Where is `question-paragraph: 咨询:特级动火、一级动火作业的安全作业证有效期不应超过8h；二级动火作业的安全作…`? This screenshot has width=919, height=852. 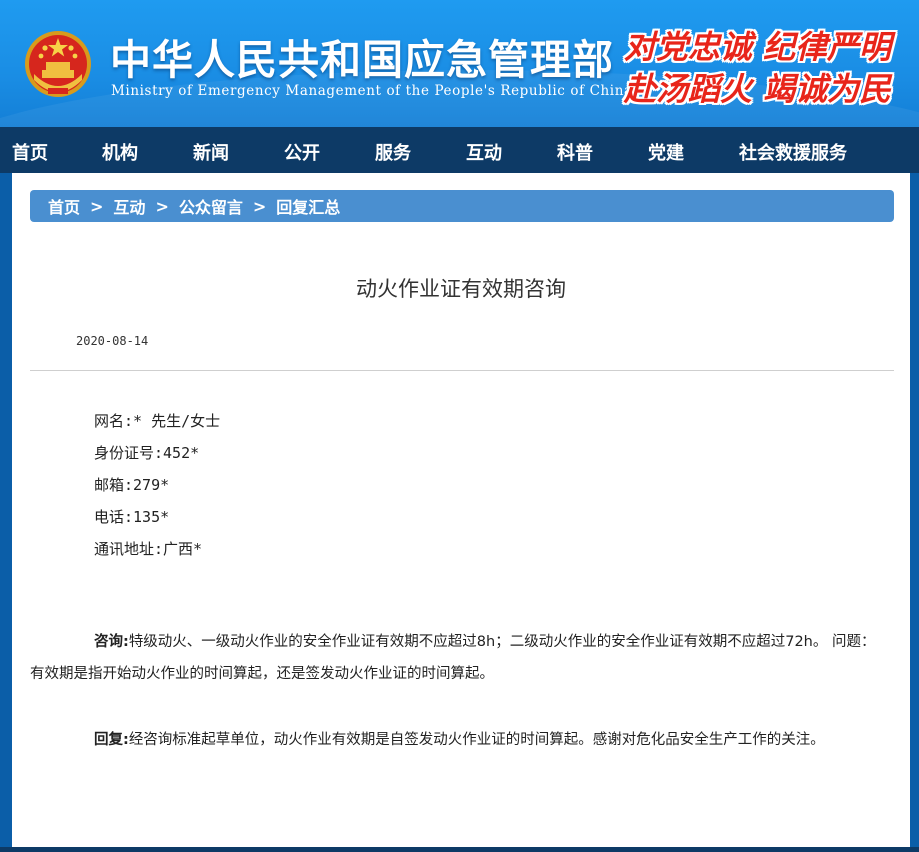
question-paragraph: 咨询:特级动火、一级动火作业的安全作业证有效期不应超过8h；二级动火作业的安全作… is located at coordinates (458, 658).